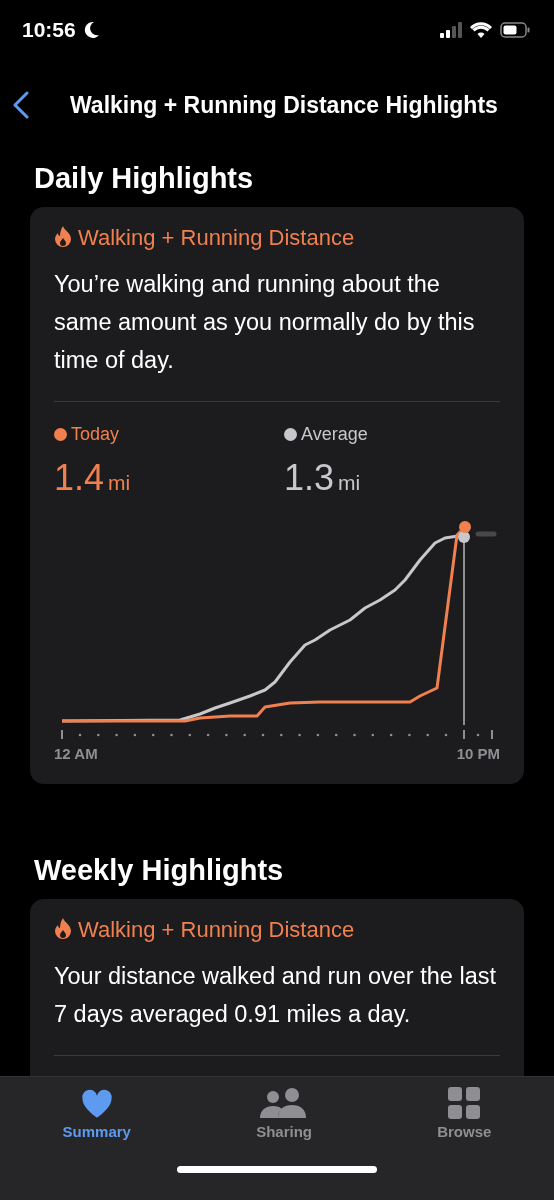 This screenshot has width=554, height=1200. Describe the element at coordinates (265, 322) in the screenshot. I see `highlight-text: You’re walking and running about the same amount as you normally do by this time of day.` at that location.